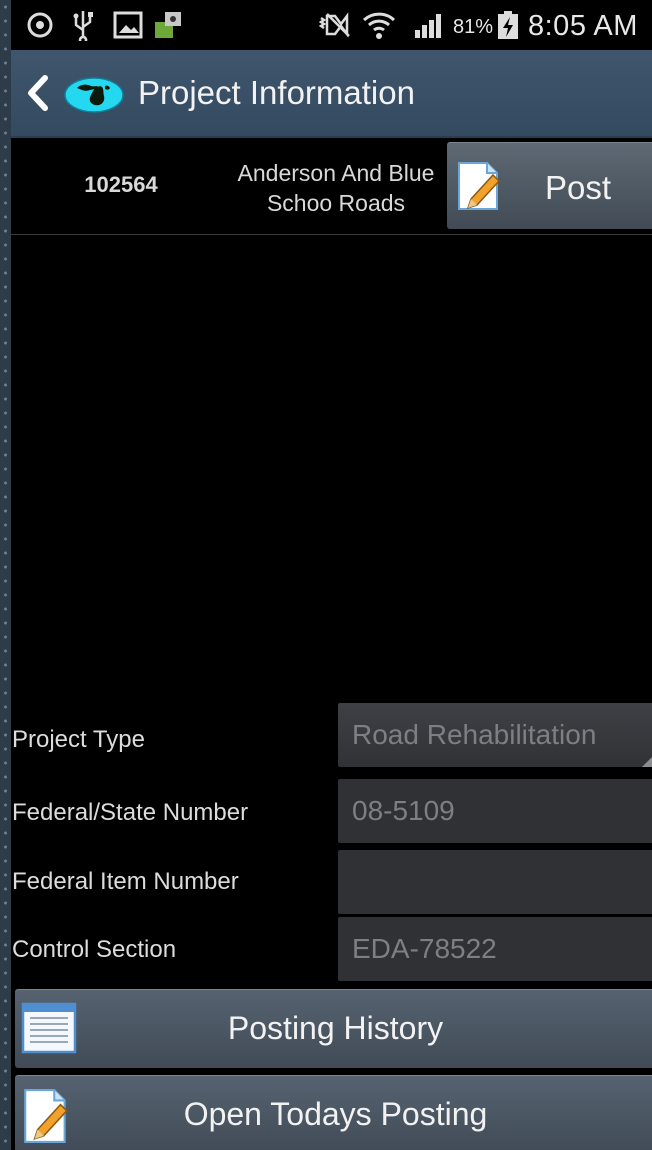  What do you see at coordinates (40, 25) in the screenshot?
I see `sync-icon` at bounding box center [40, 25].